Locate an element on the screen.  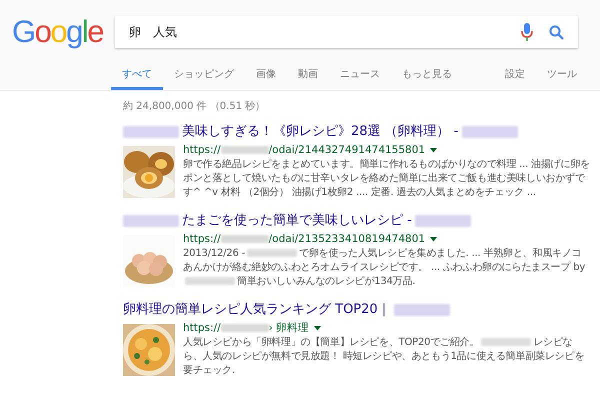
nav-tab: すべて is located at coordinates (137, 77).